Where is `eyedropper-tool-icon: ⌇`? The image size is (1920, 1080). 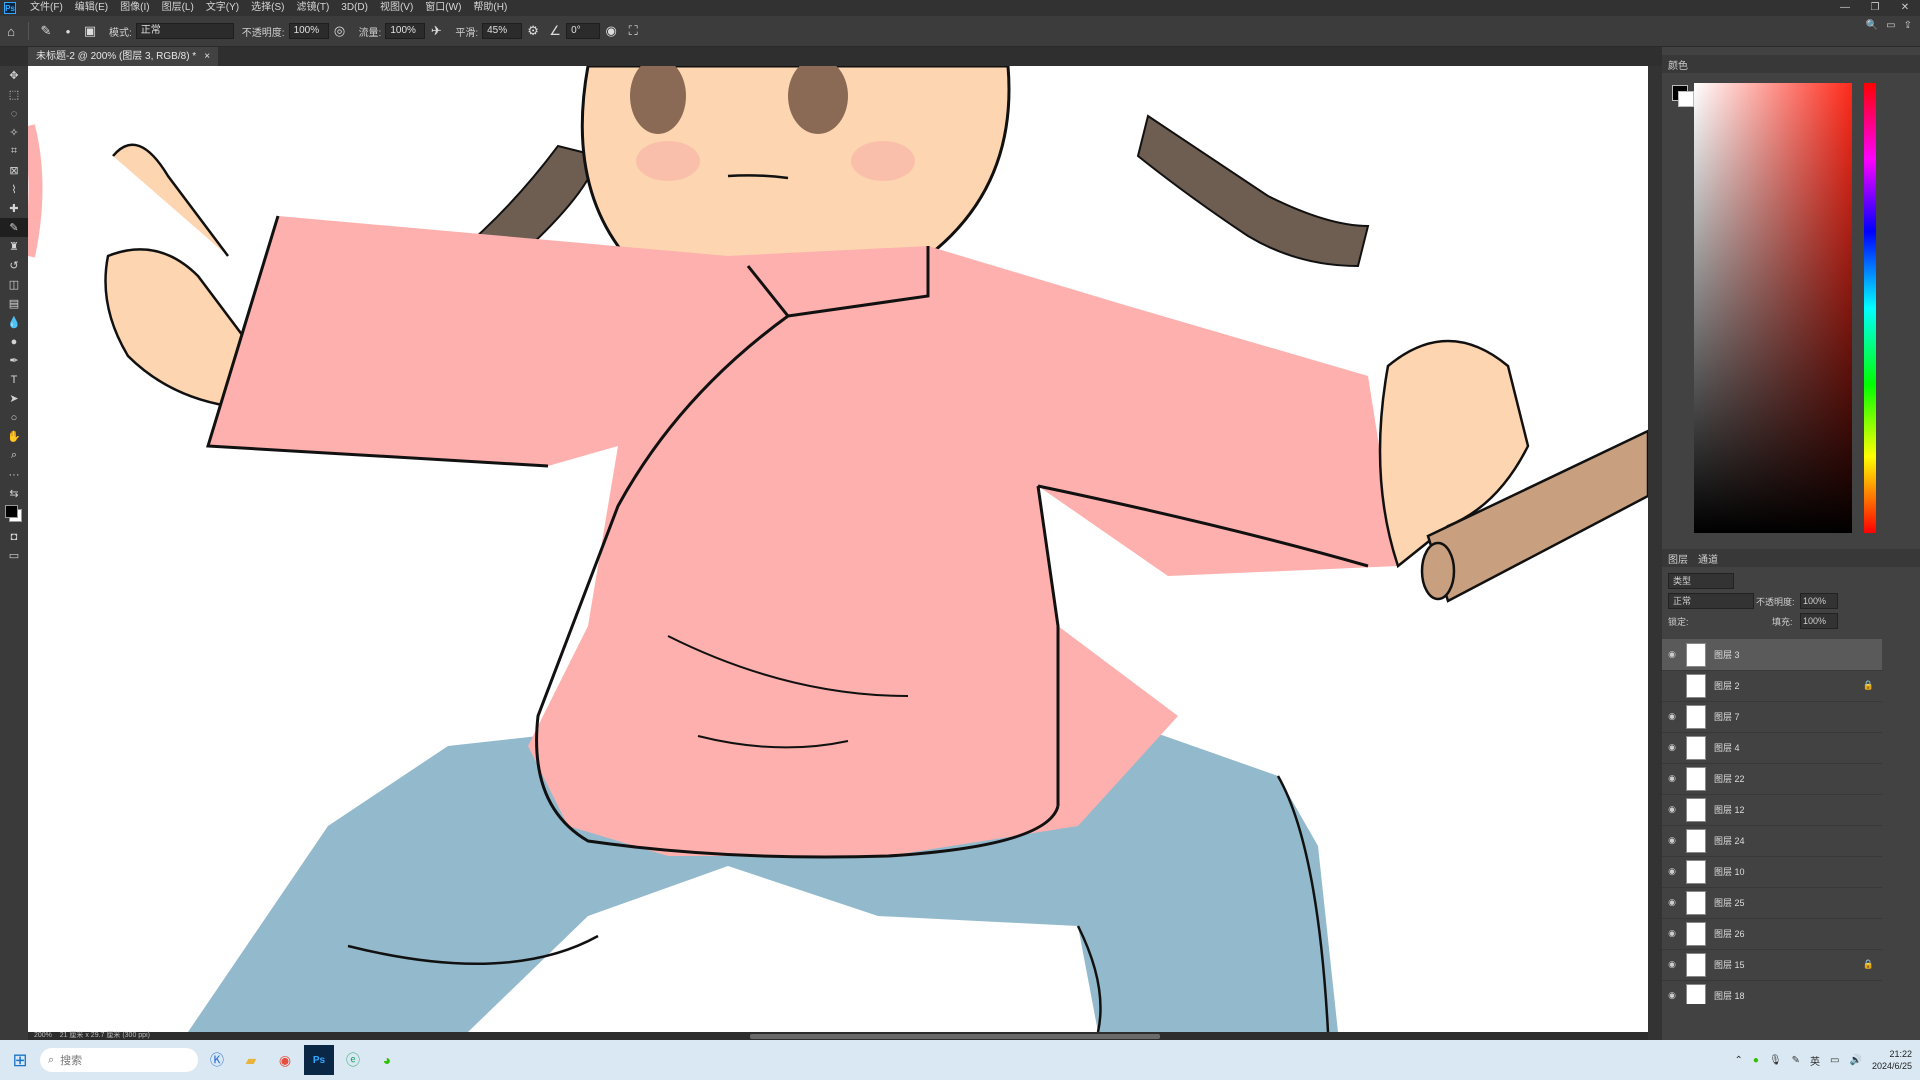 eyedropper-tool-icon: ⌇ is located at coordinates (14, 189).